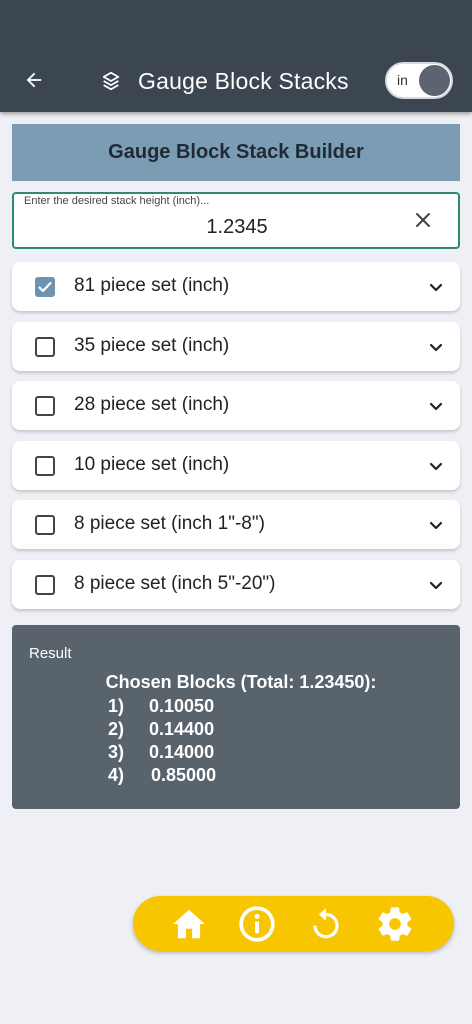  Describe the element at coordinates (116, 729) in the screenshot. I see `result-item-number: 2)` at that location.